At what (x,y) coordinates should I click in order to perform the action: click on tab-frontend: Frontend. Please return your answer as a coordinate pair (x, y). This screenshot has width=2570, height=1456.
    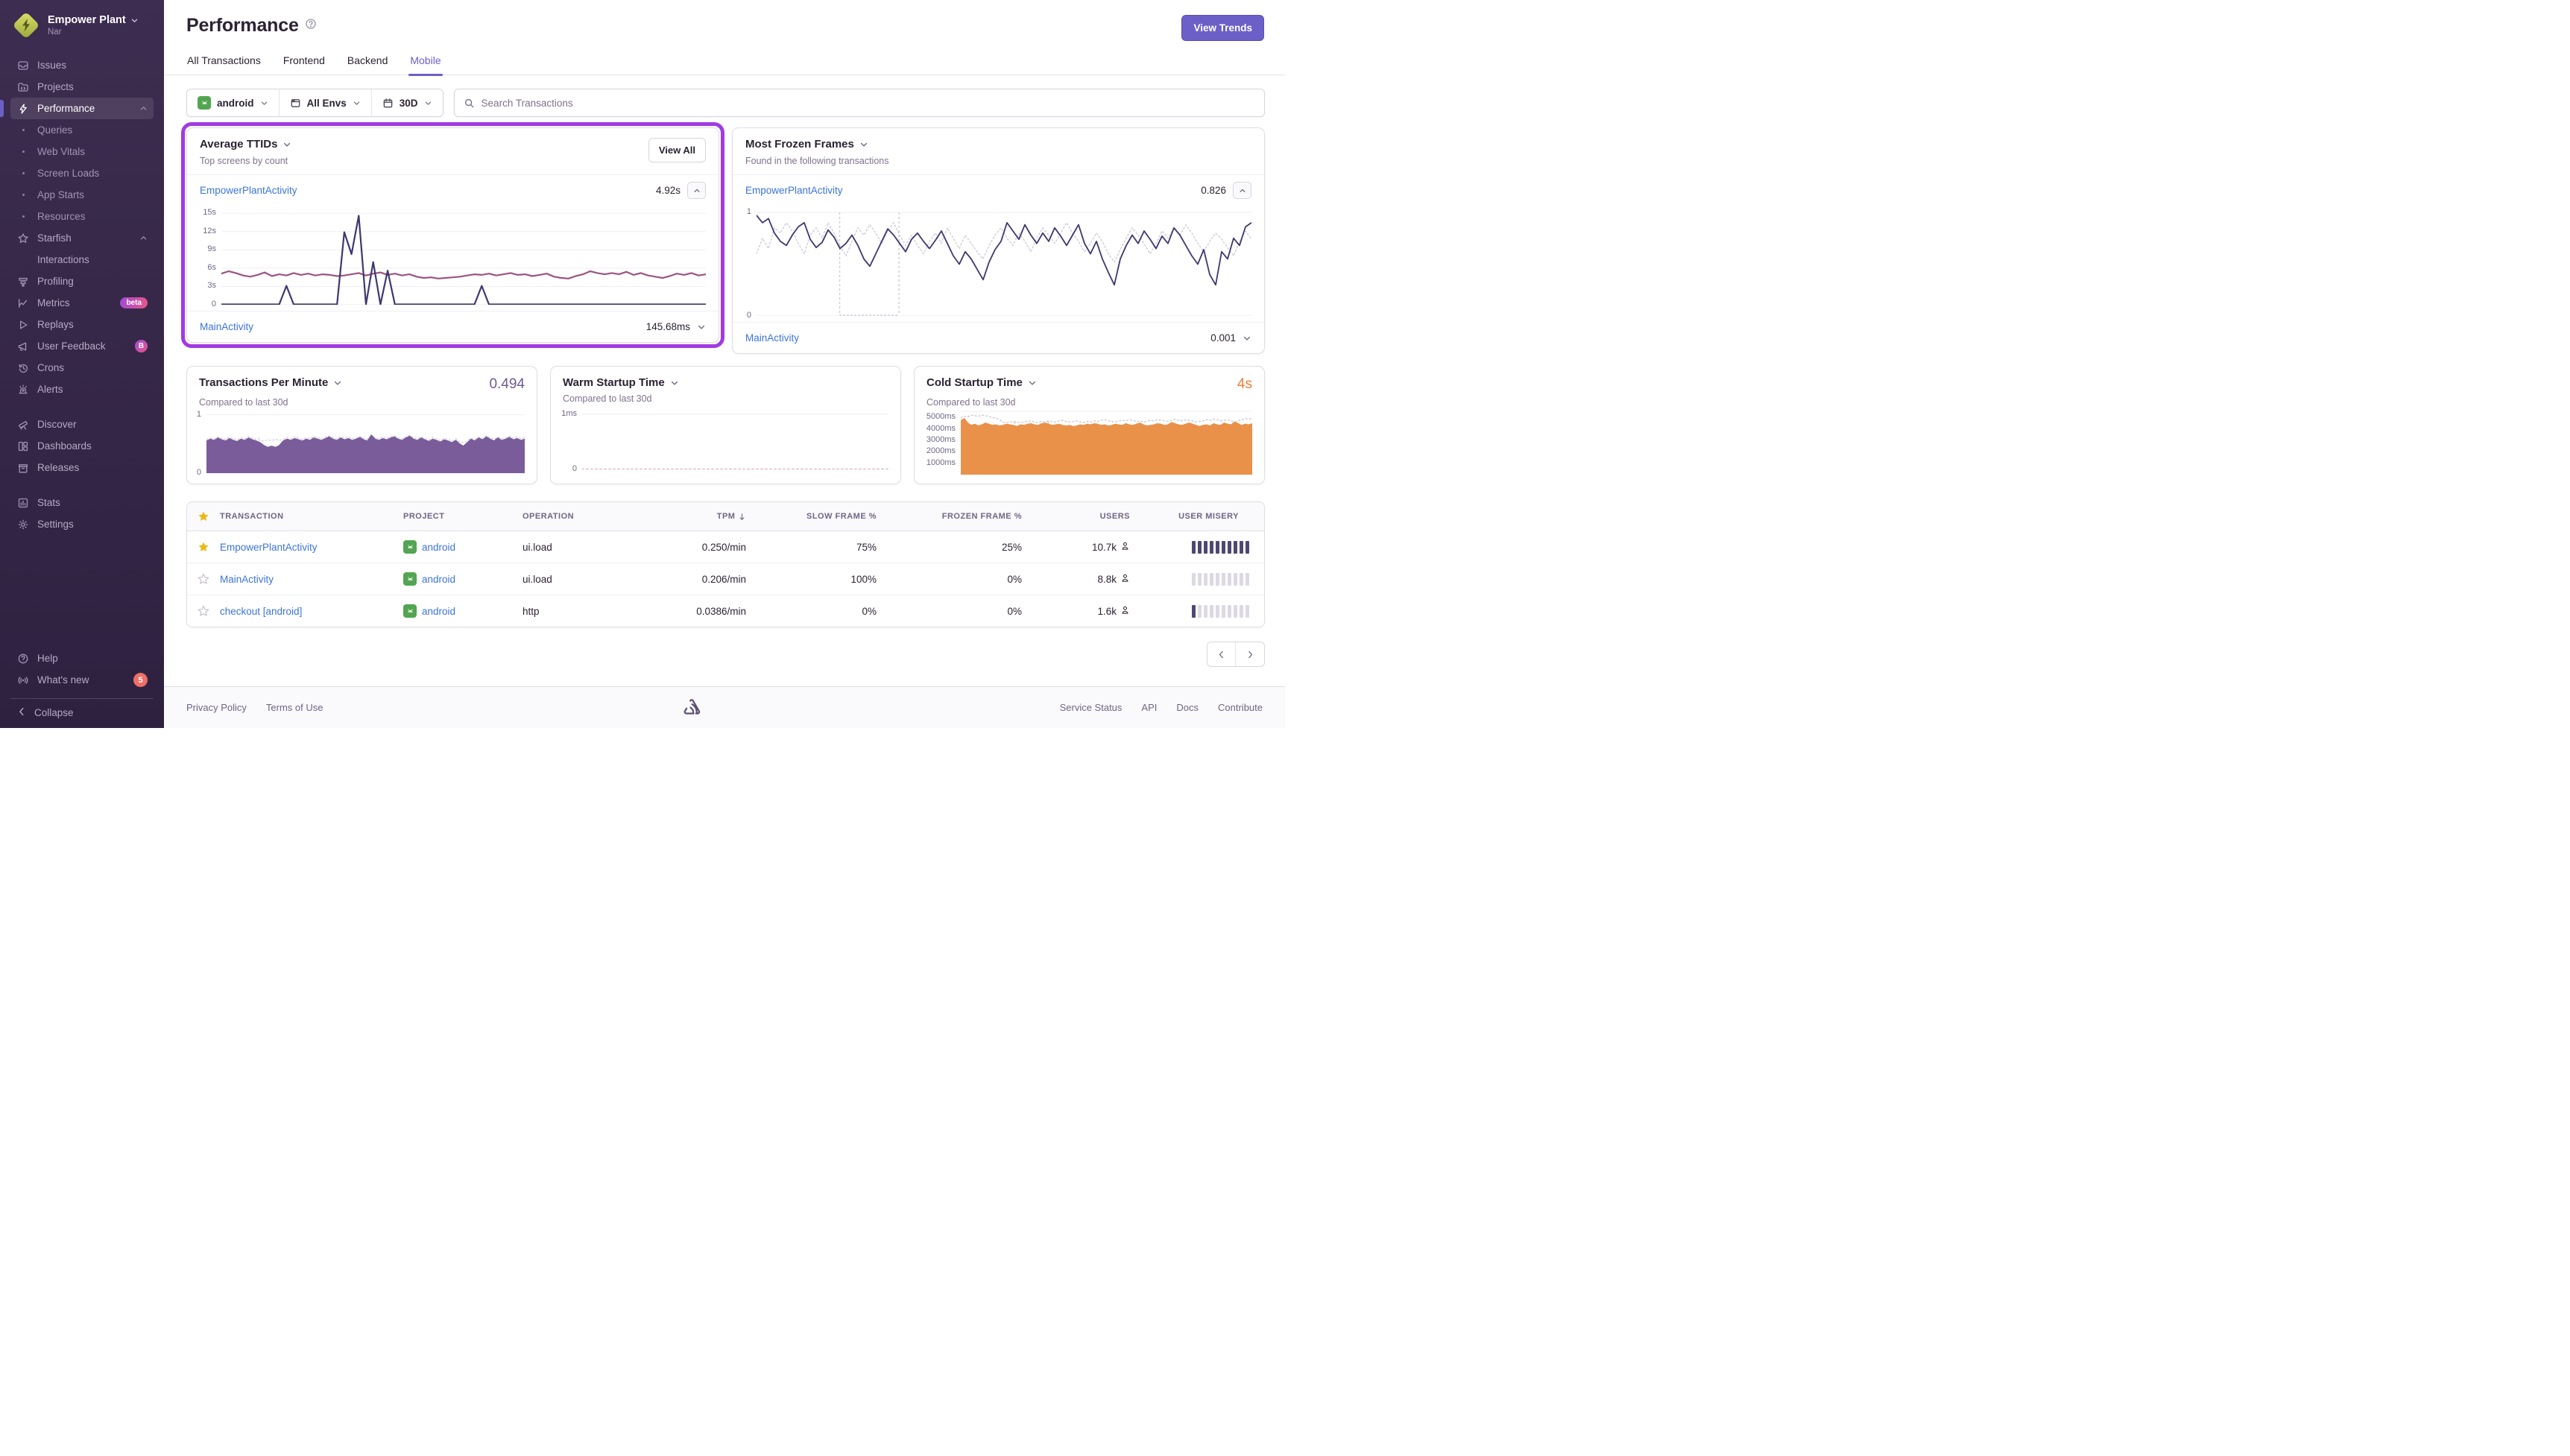
    Looking at the image, I should click on (304, 64).